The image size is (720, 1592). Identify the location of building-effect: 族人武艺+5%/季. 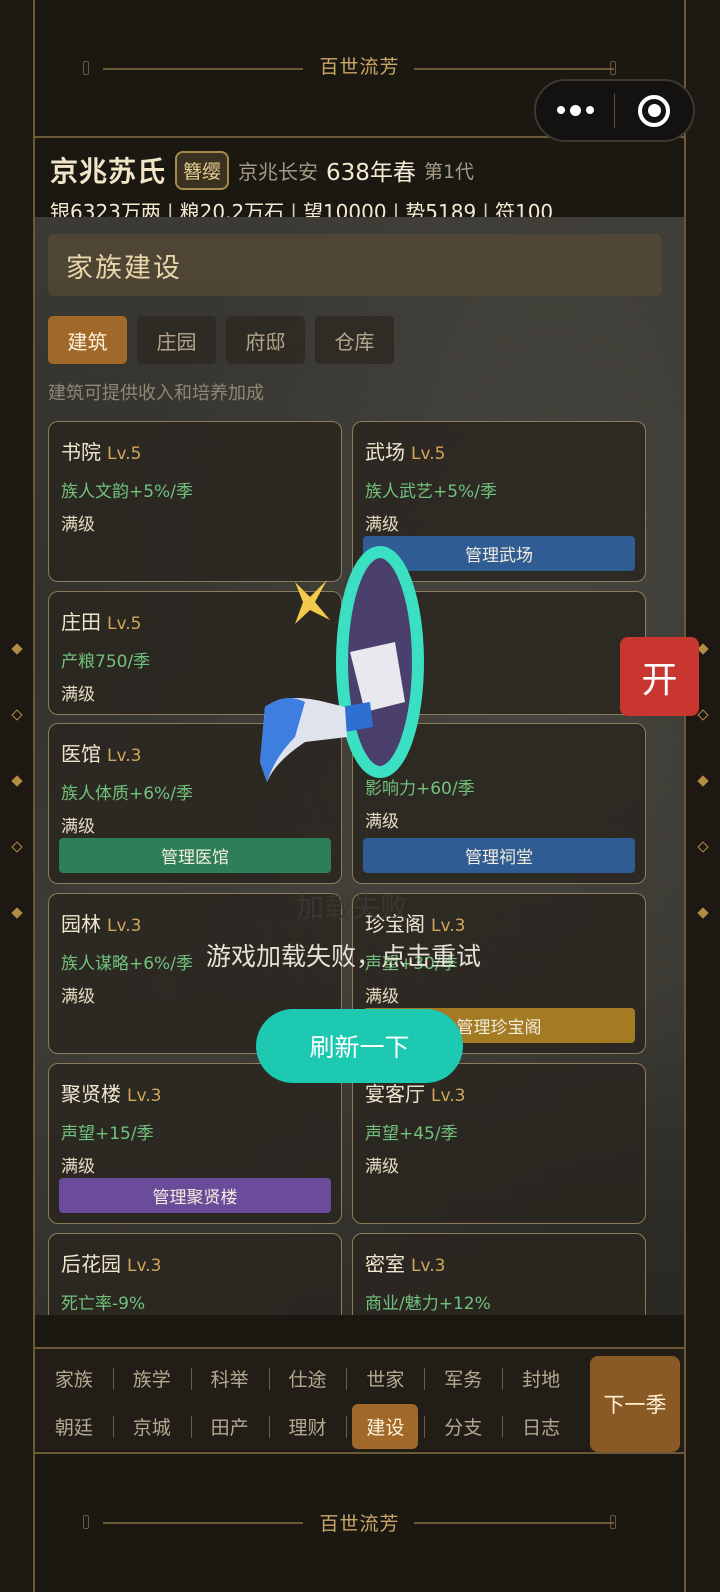
(431, 492).